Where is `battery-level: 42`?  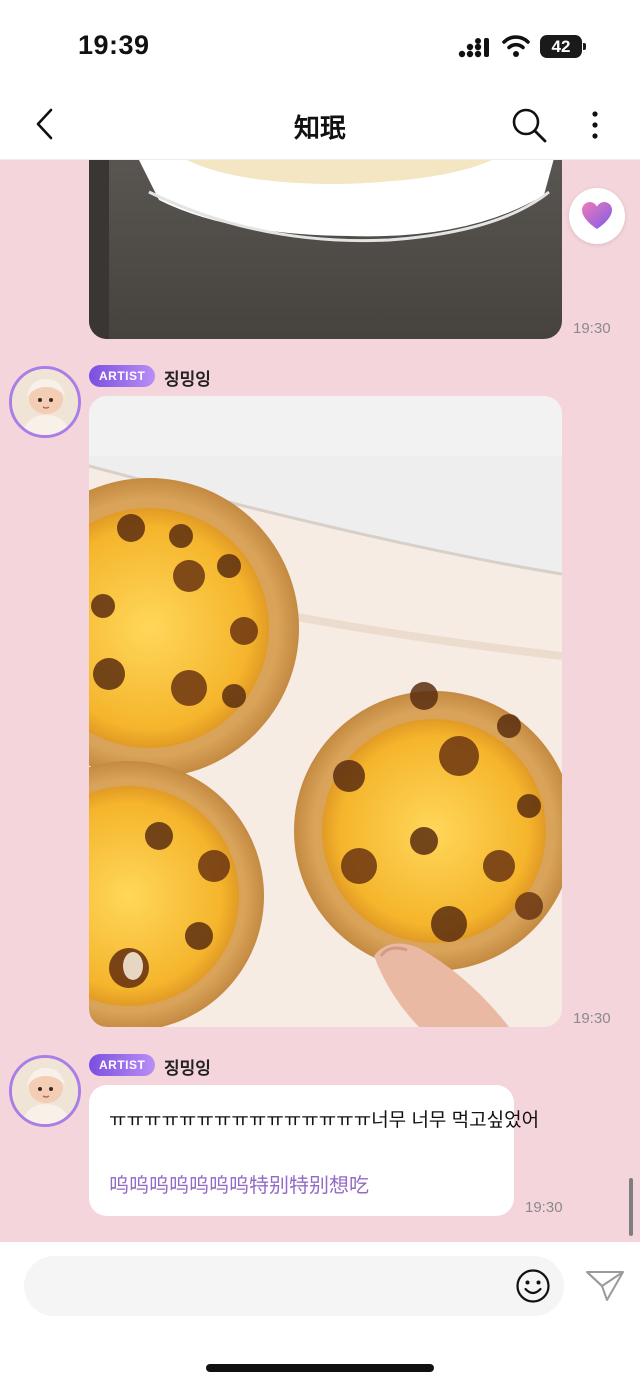 battery-level: 42 is located at coordinates (561, 46).